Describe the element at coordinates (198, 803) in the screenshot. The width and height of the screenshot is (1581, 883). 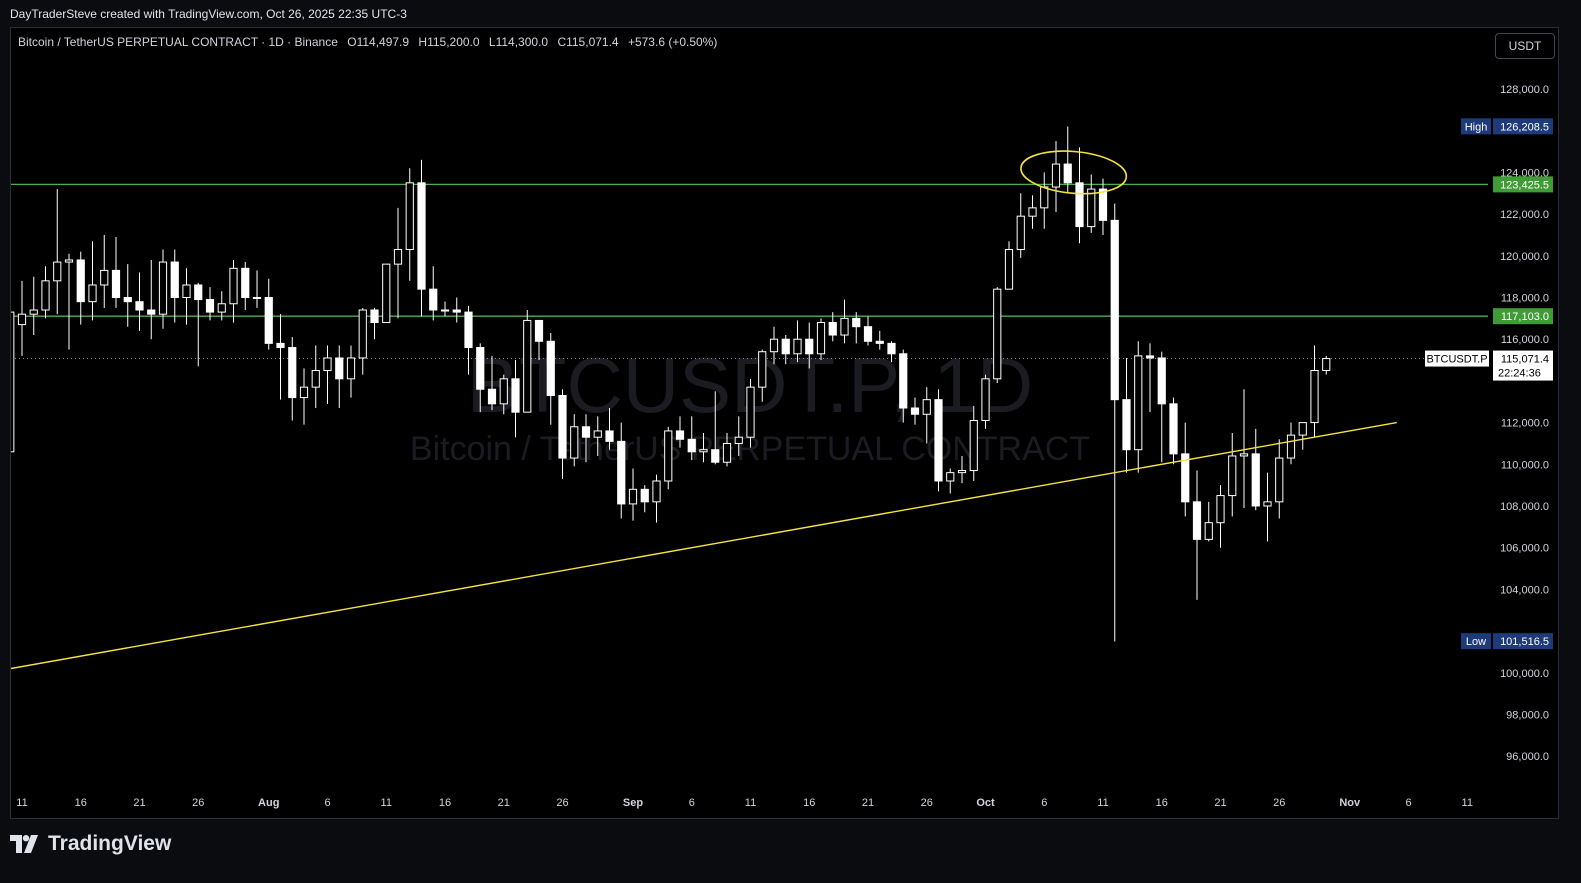
I see `x-axis-tick-label: 26` at that location.